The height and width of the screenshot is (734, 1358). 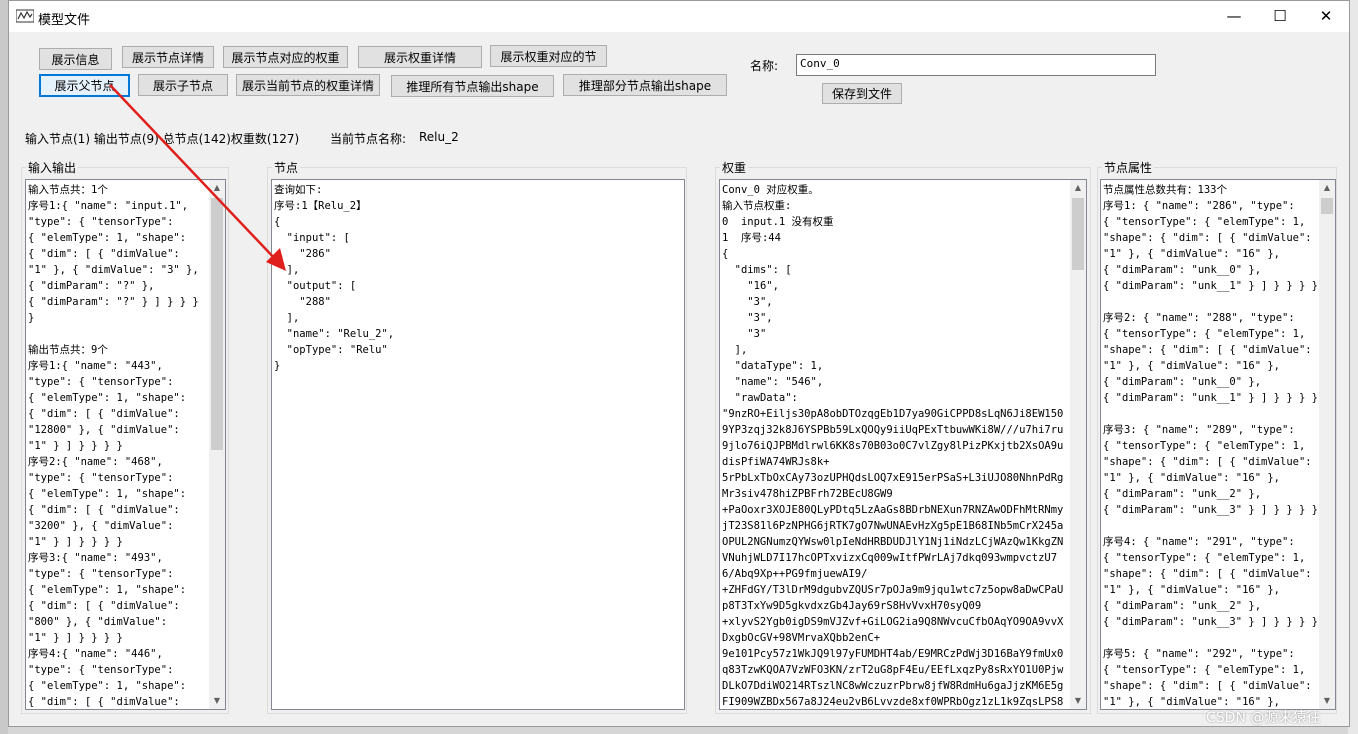 I want to click on current-node-label: 当前节点名称:, so click(x=368, y=139).